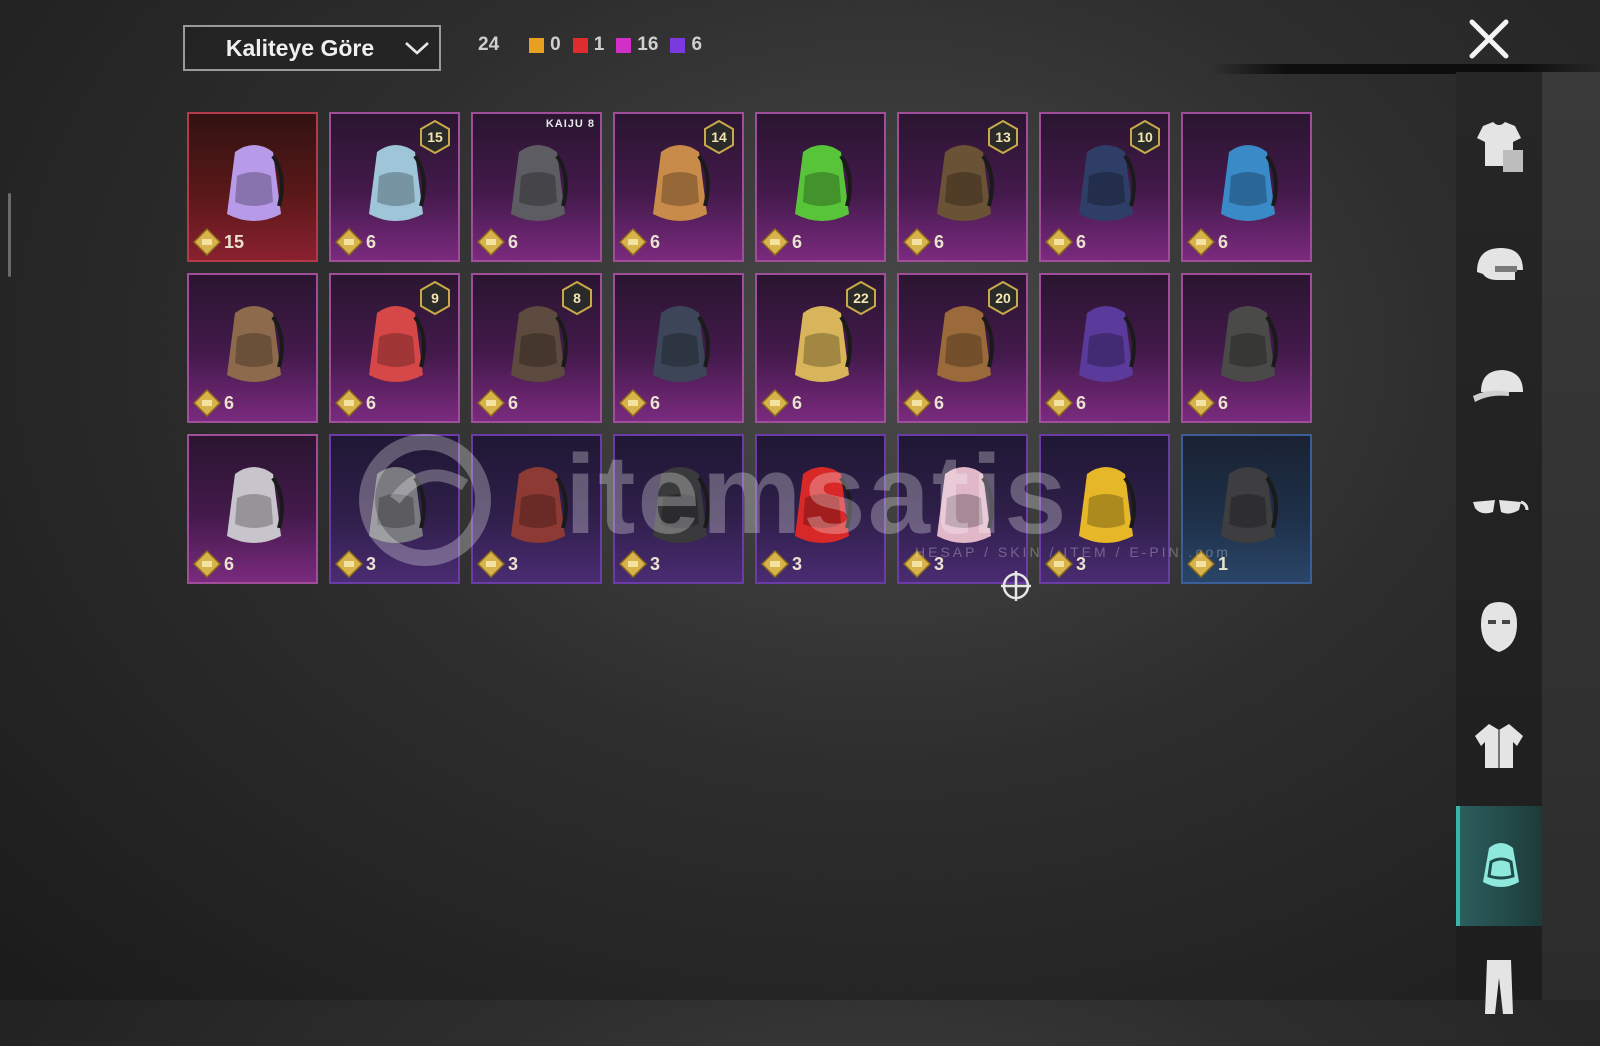 This screenshot has width=1600, height=1046. What do you see at coordinates (1499, 386) in the screenshot?
I see `category-cap` at bounding box center [1499, 386].